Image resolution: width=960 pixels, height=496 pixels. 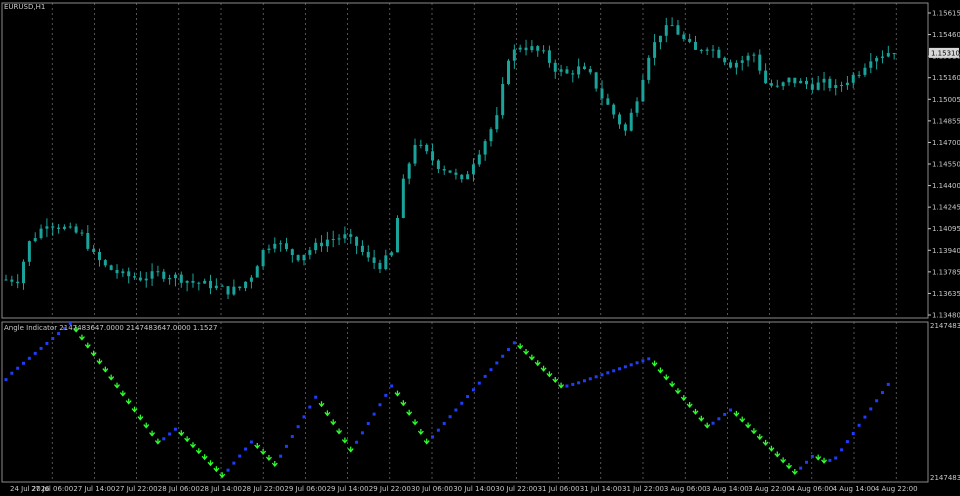 I want to click on price-tick-label: 1.13480, so click(x=946, y=316).